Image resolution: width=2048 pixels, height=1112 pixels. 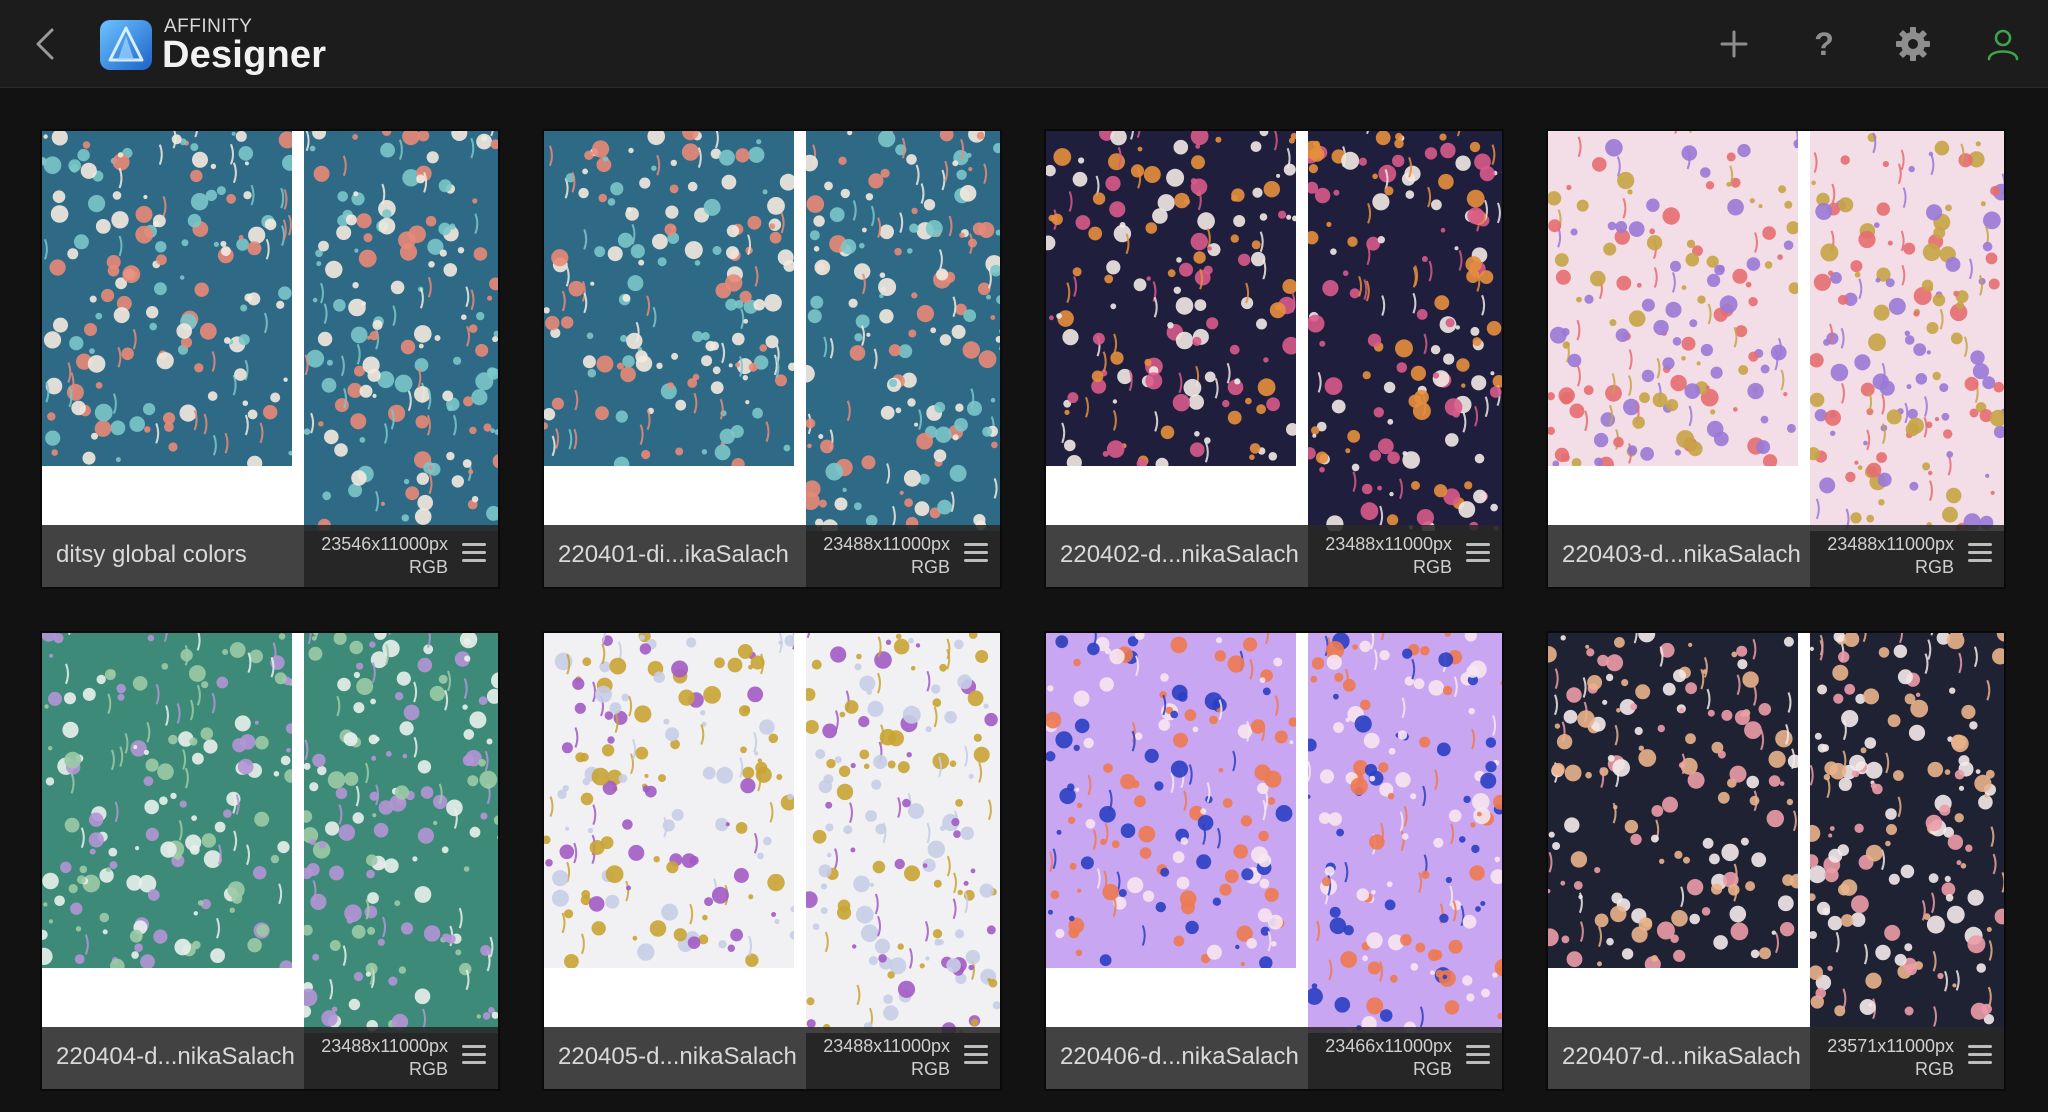 What do you see at coordinates (1776, 556) in the screenshot?
I see `document-info-bar: 220403-d...nikaSalach 23488x11000px RGB` at bounding box center [1776, 556].